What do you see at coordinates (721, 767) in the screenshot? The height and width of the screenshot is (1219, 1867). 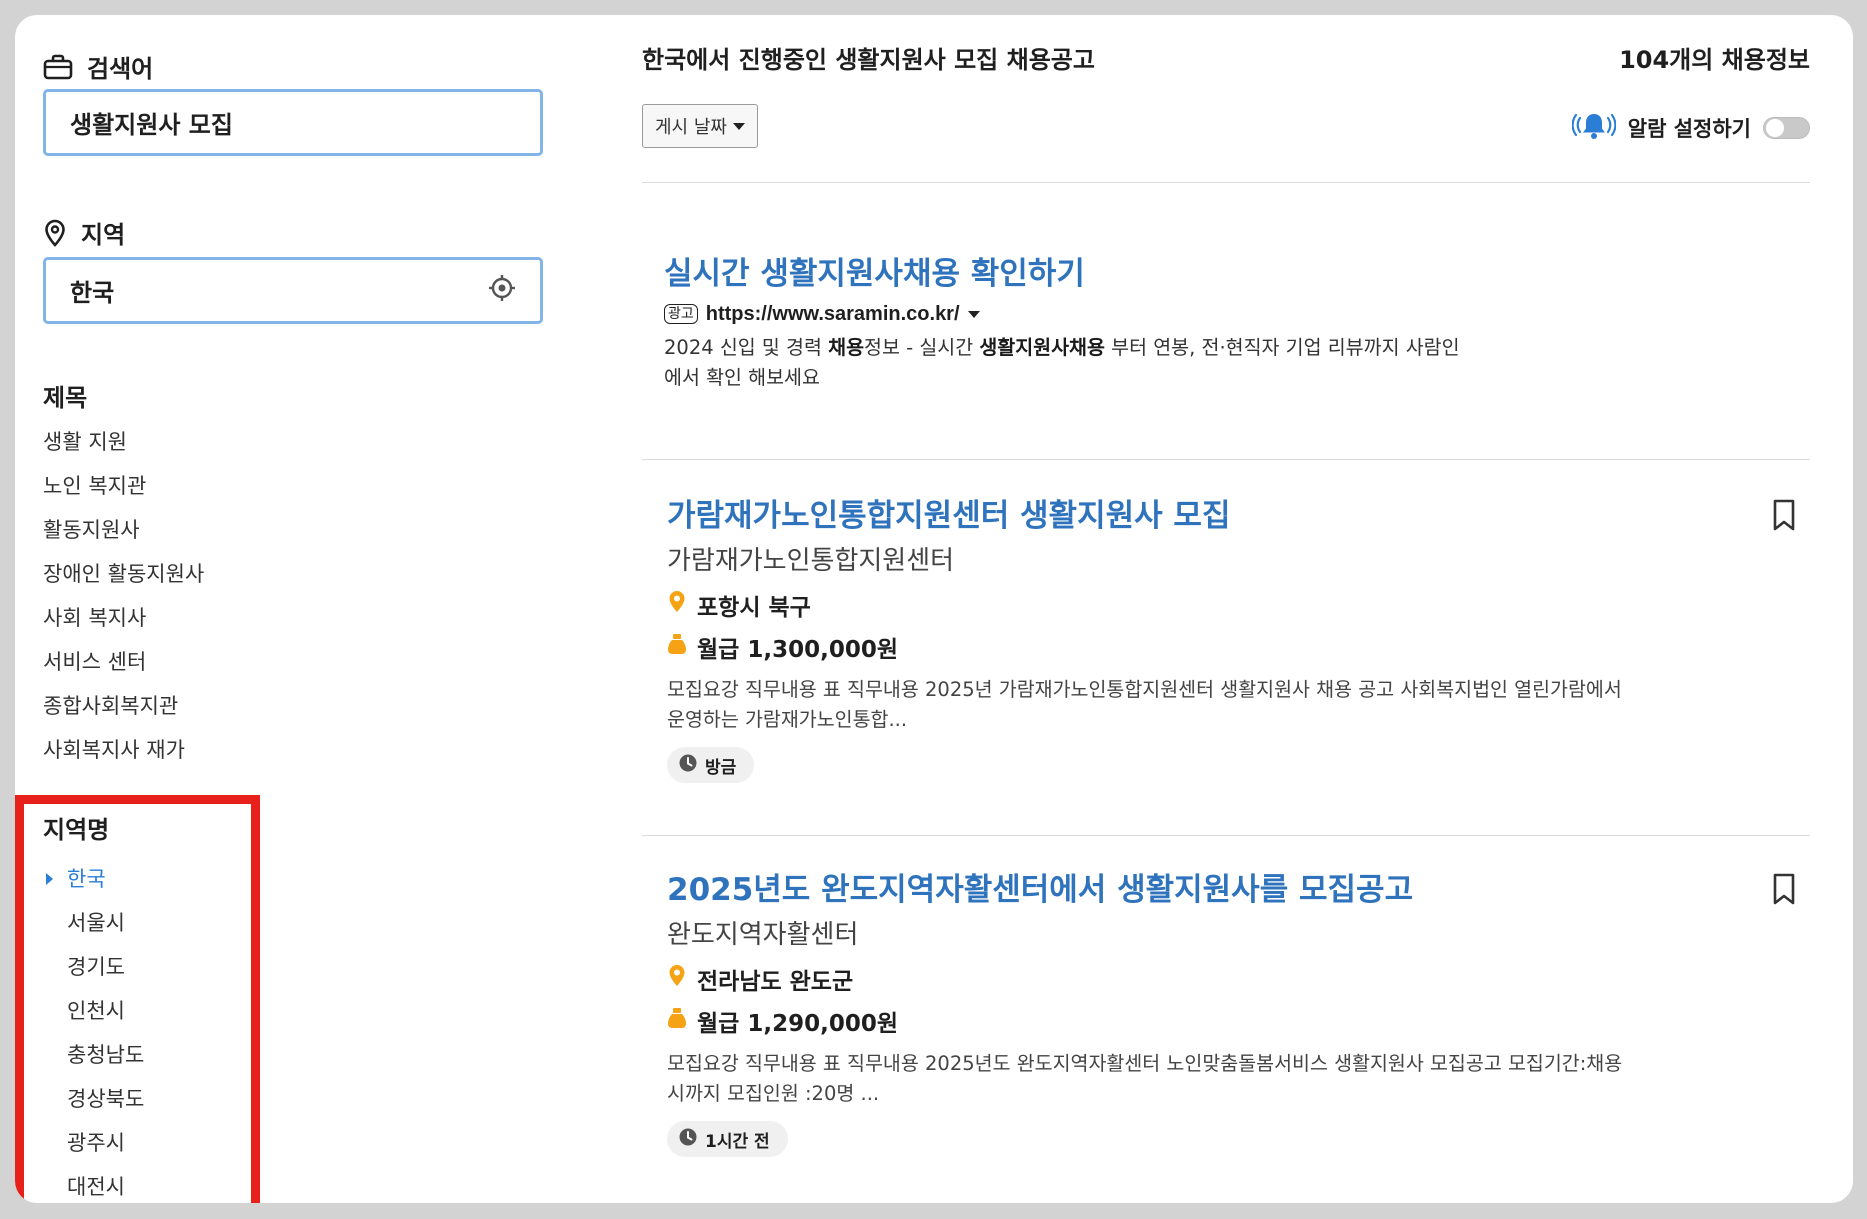 I see `posted-time-text: 방금` at bounding box center [721, 767].